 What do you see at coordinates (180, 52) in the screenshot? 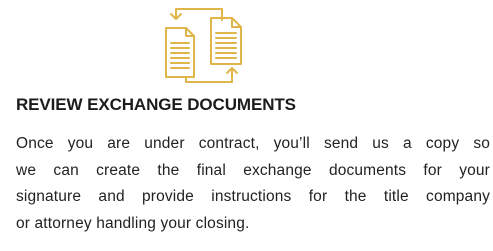
I see `left-document-icon` at bounding box center [180, 52].